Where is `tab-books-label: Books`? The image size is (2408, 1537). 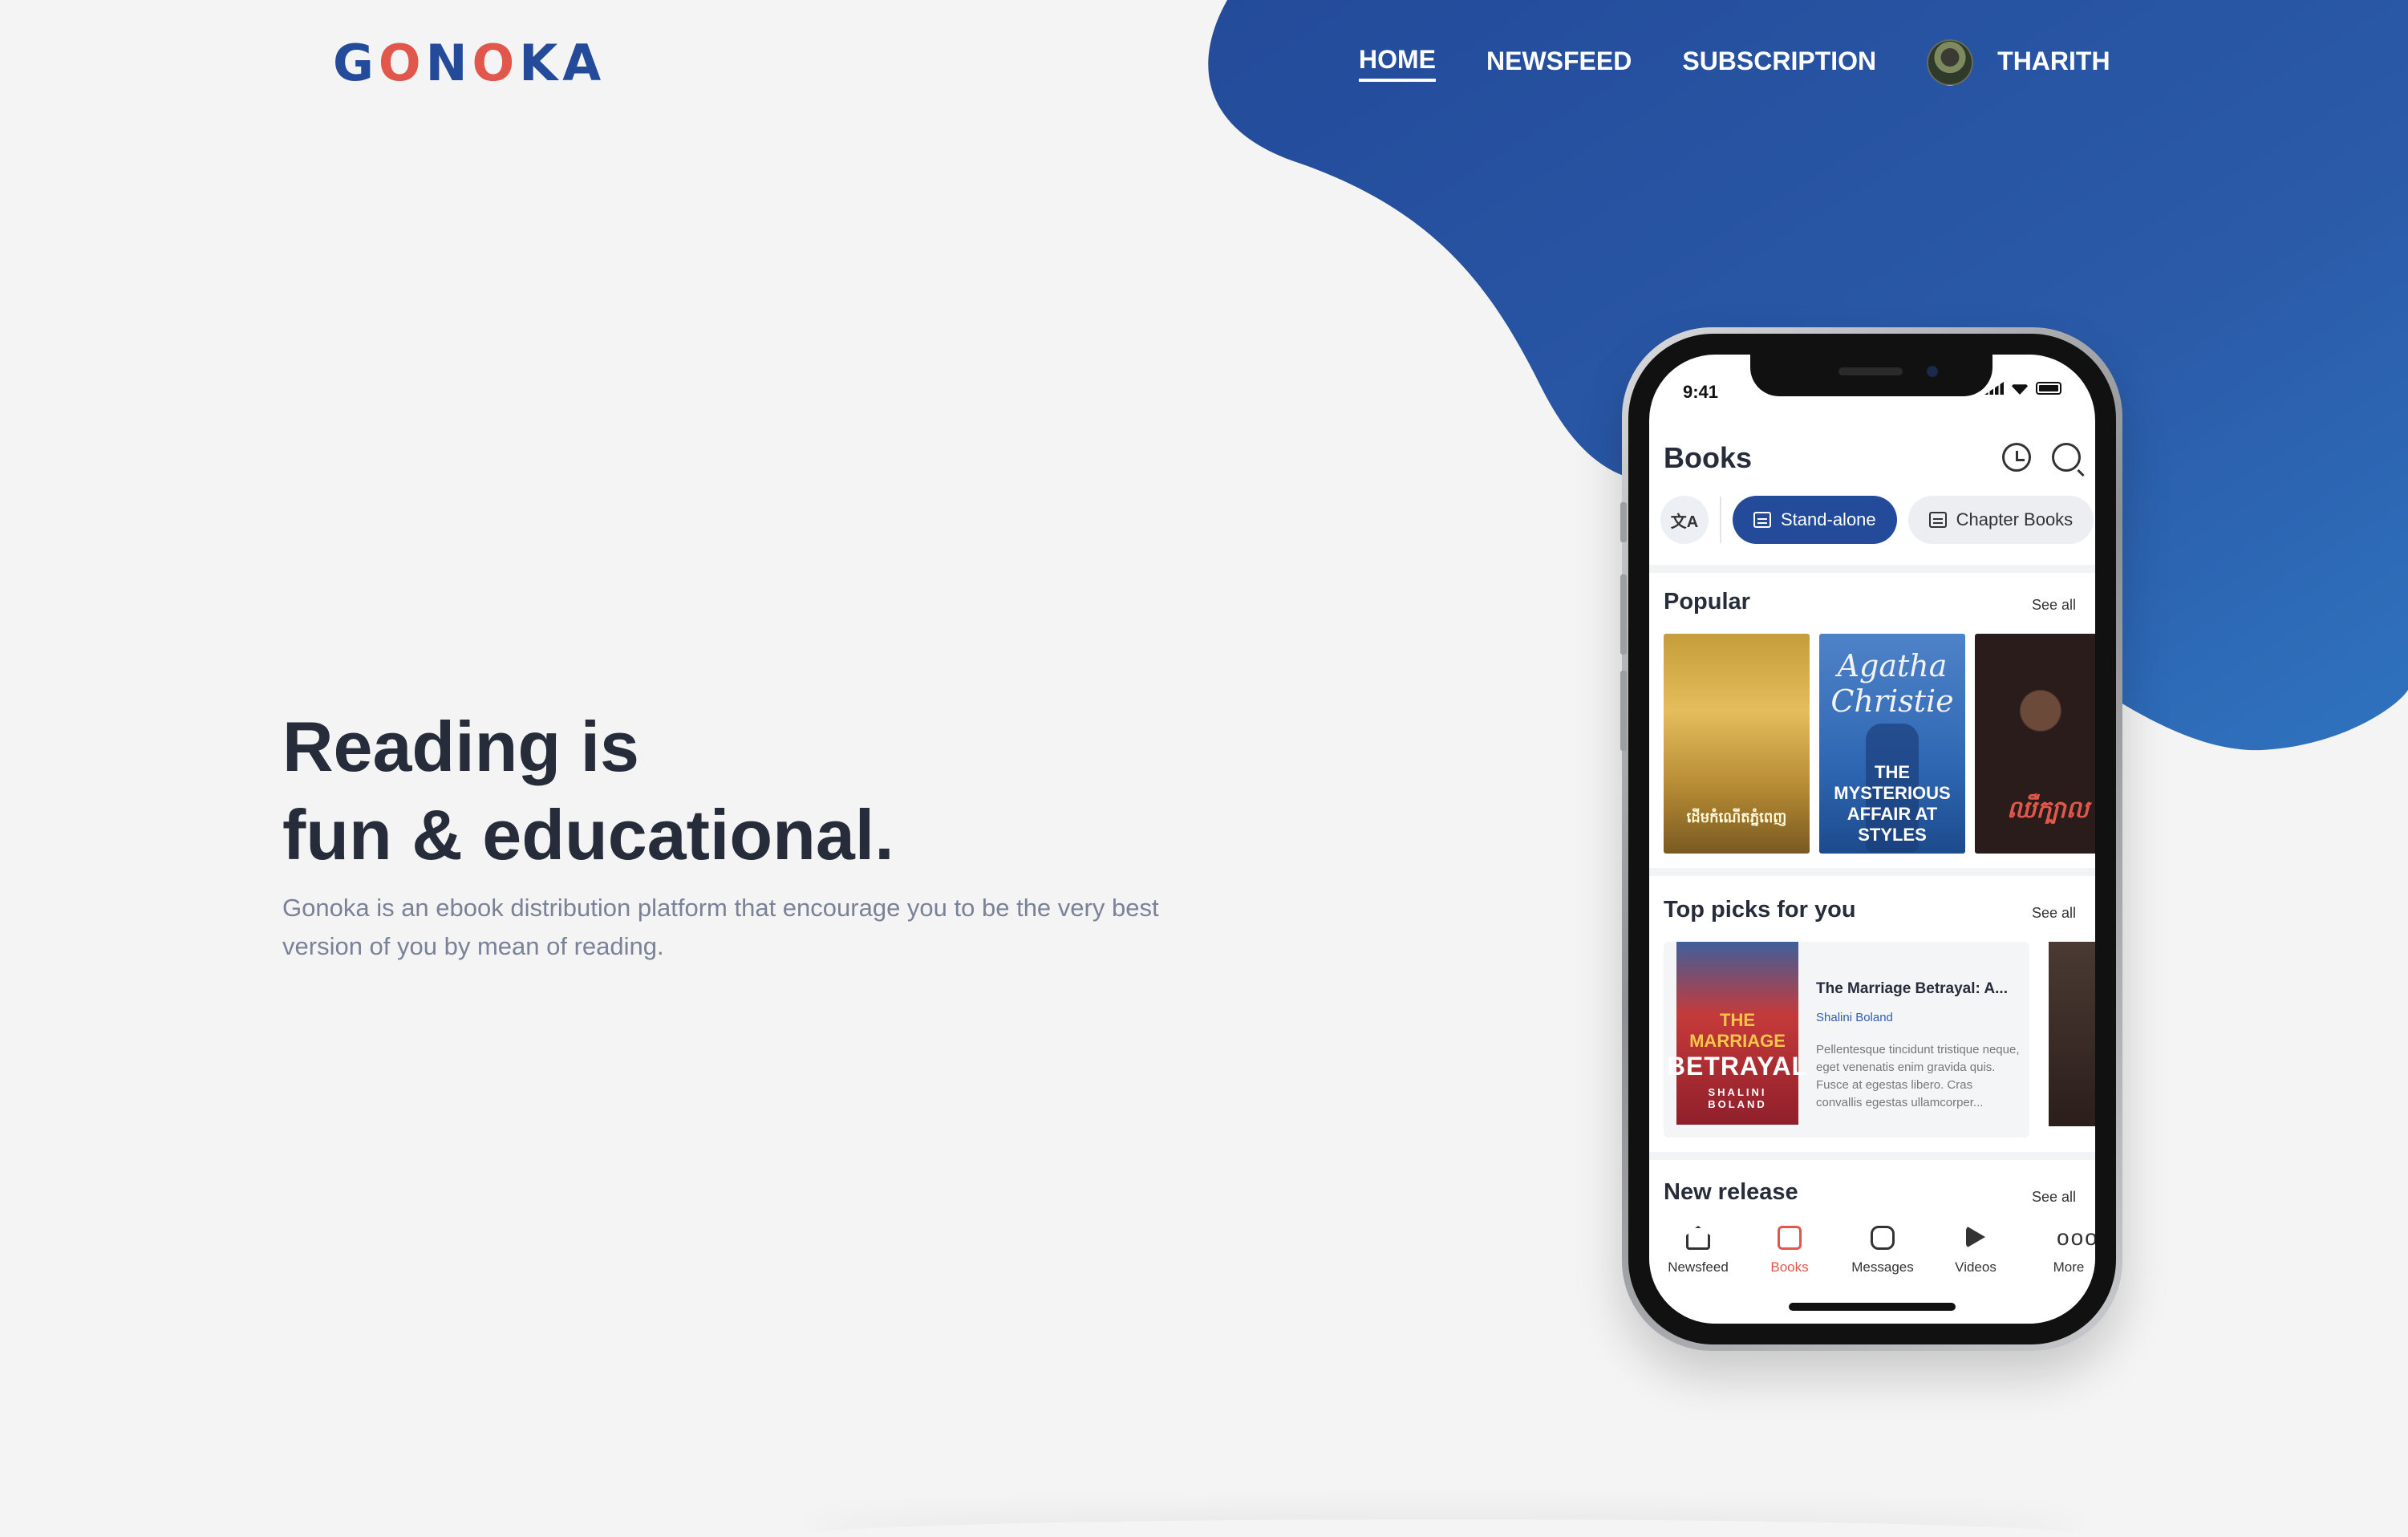
tab-books-label: Books is located at coordinates (1789, 1267).